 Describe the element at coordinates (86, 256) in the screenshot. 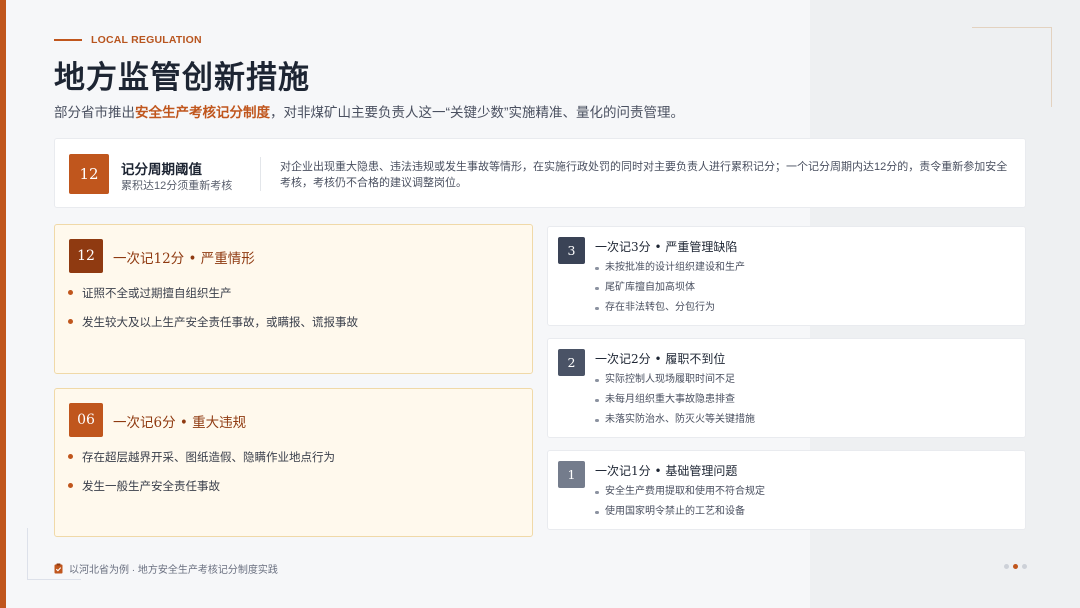

I see `card-number-badge: 12` at that location.